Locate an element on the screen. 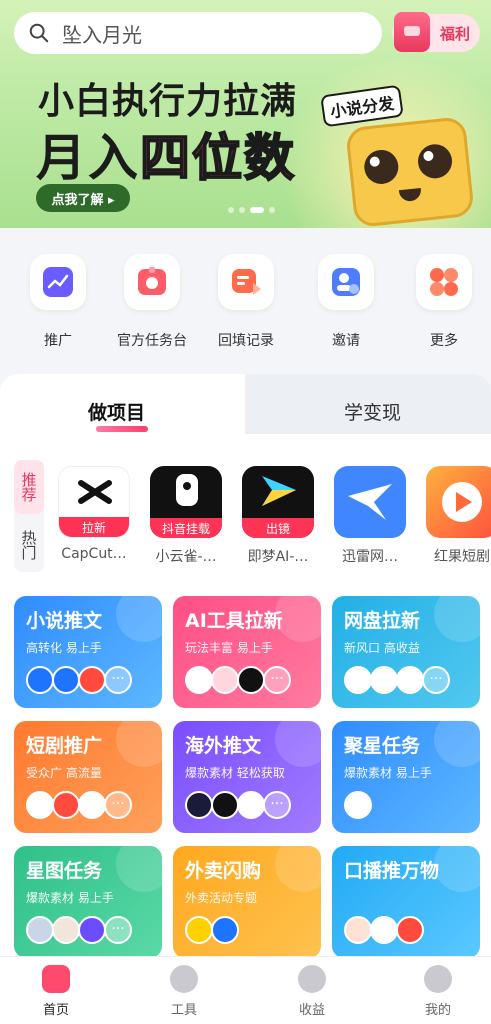 Image resolution: width=491 pixels, height=1024 pixels. tools-icon is located at coordinates (184, 979).